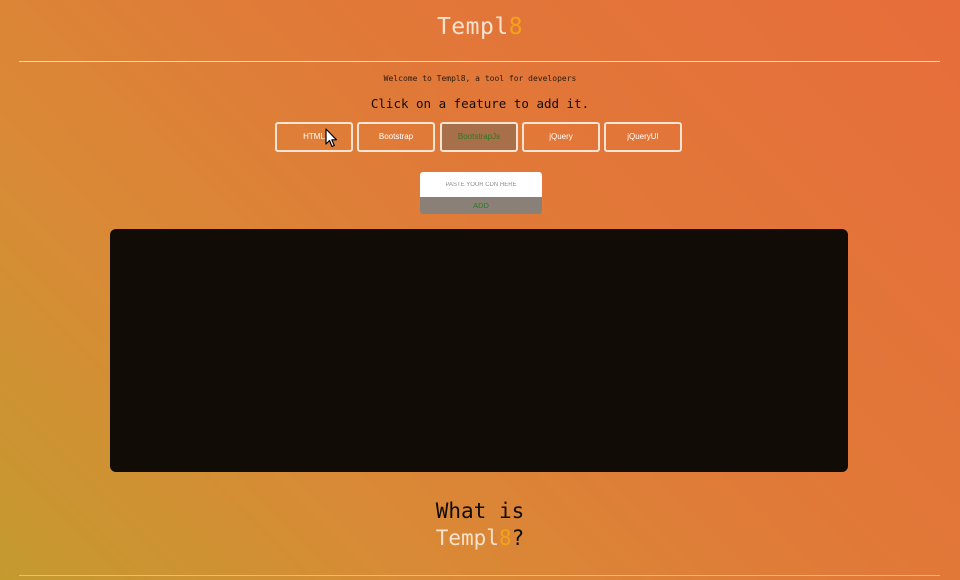  I want to click on heading-question-mark: ?, so click(518, 538).